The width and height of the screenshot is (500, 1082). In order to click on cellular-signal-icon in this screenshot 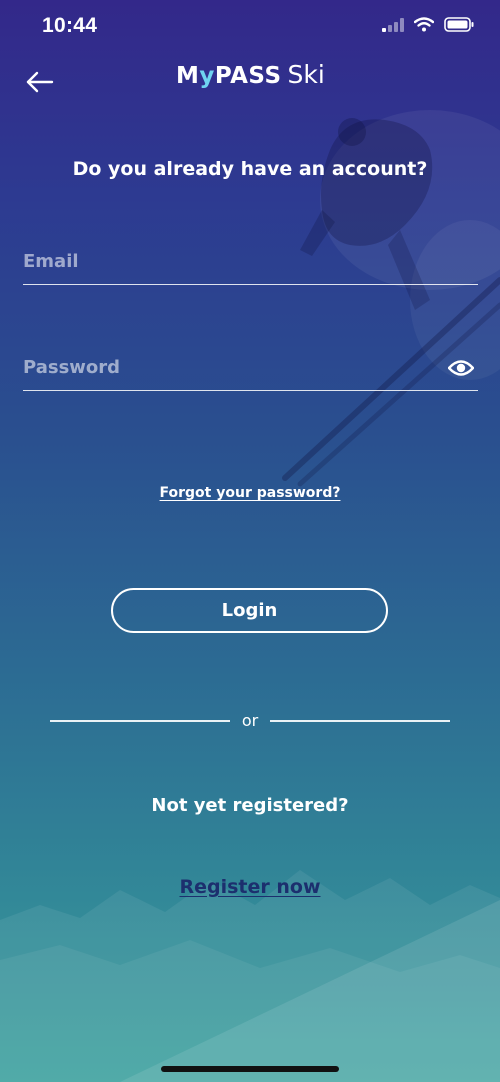, I will do `click(393, 24)`.